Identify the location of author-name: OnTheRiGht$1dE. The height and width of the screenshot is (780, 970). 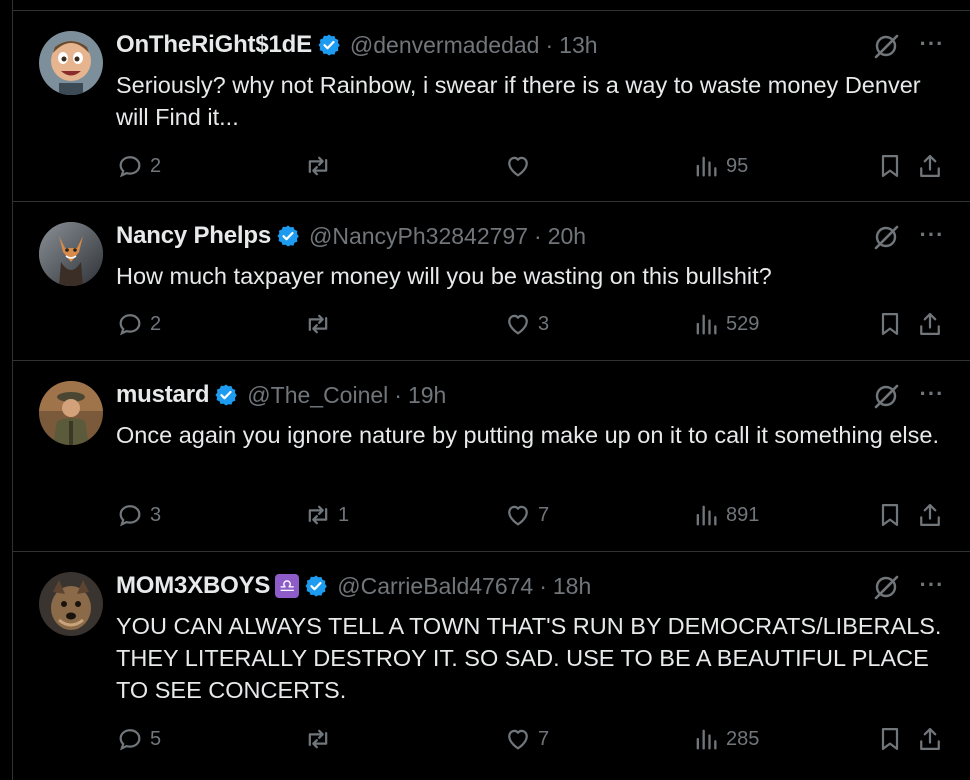
(214, 45).